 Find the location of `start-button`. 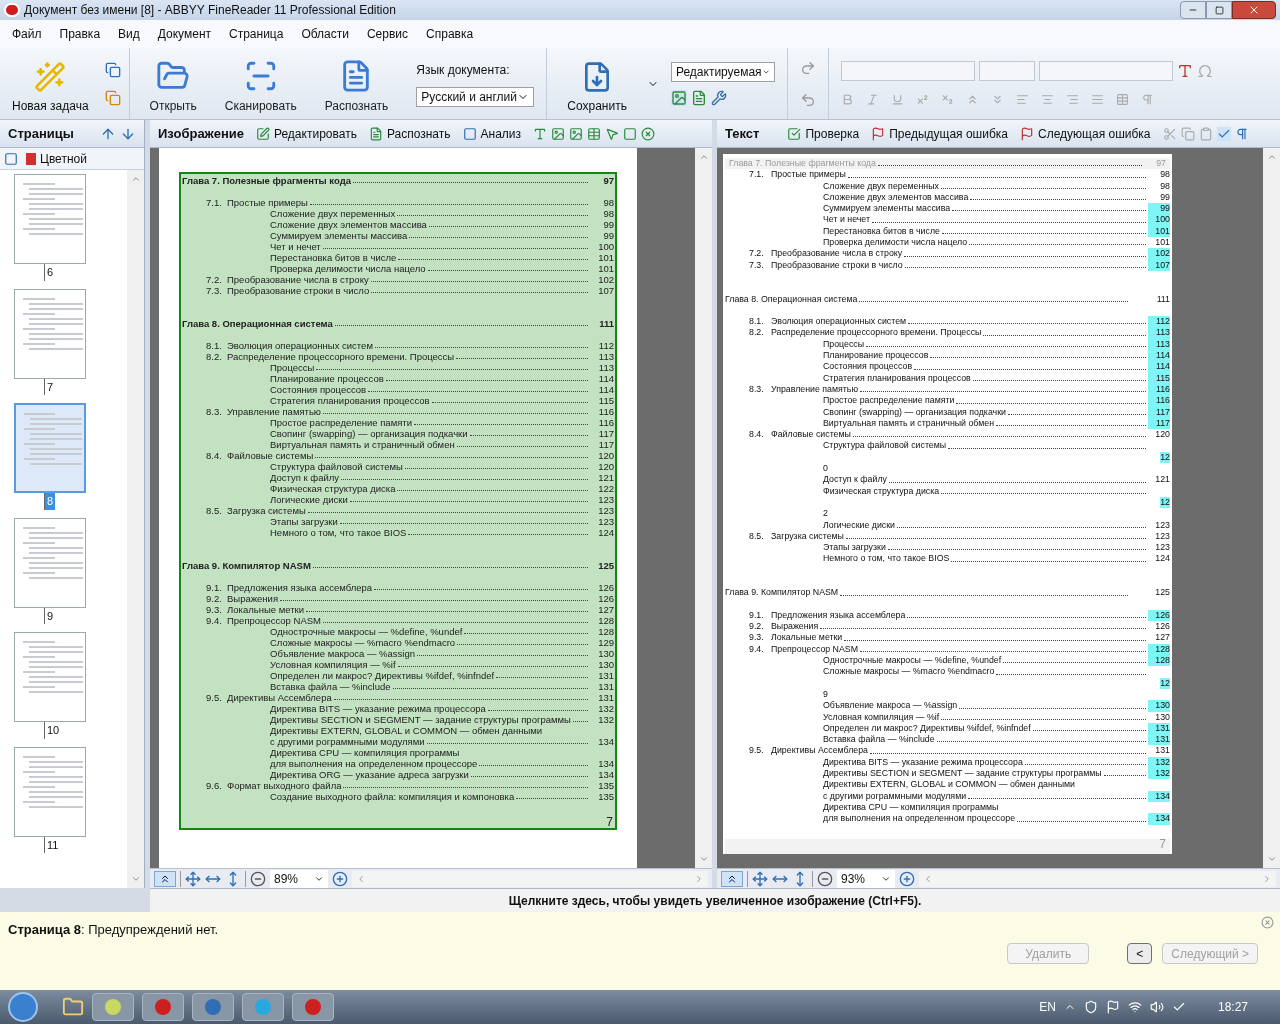

start-button is located at coordinates (23, 1007).